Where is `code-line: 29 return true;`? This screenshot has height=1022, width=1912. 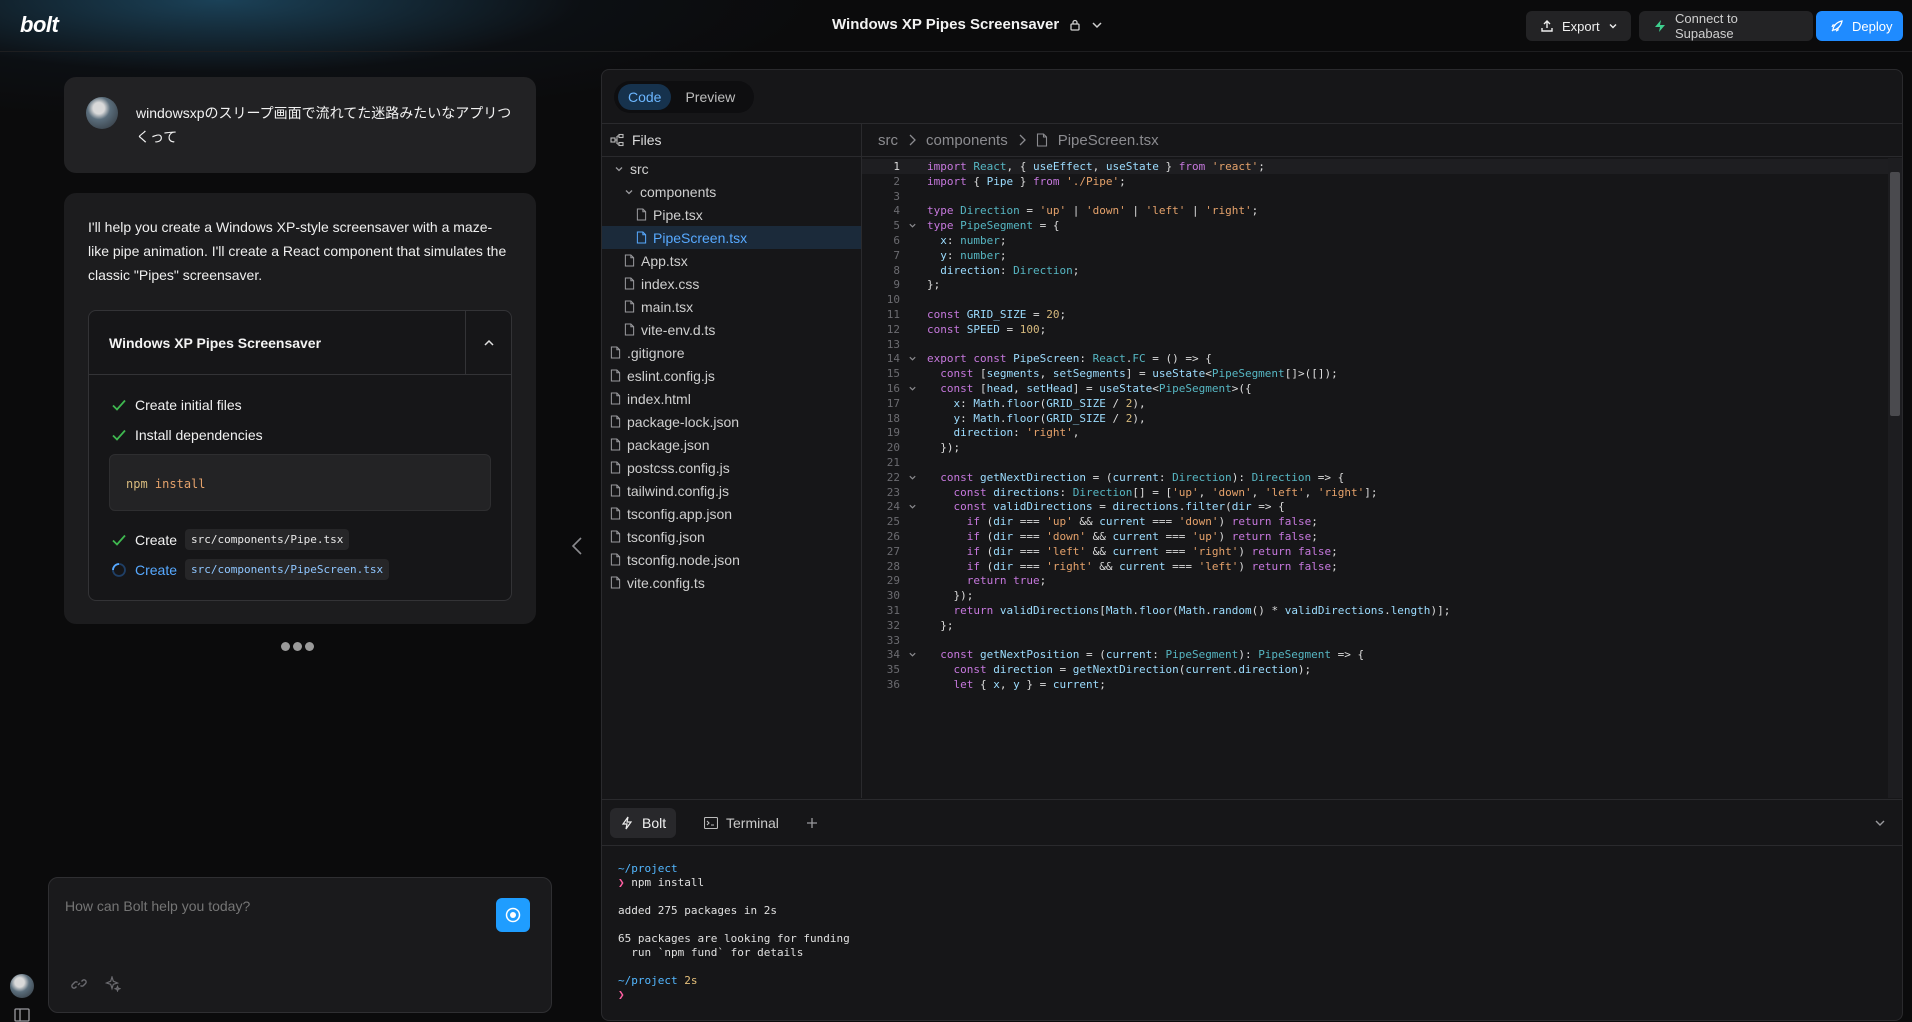
code-line: 29 return true; is located at coordinates (1375, 580).